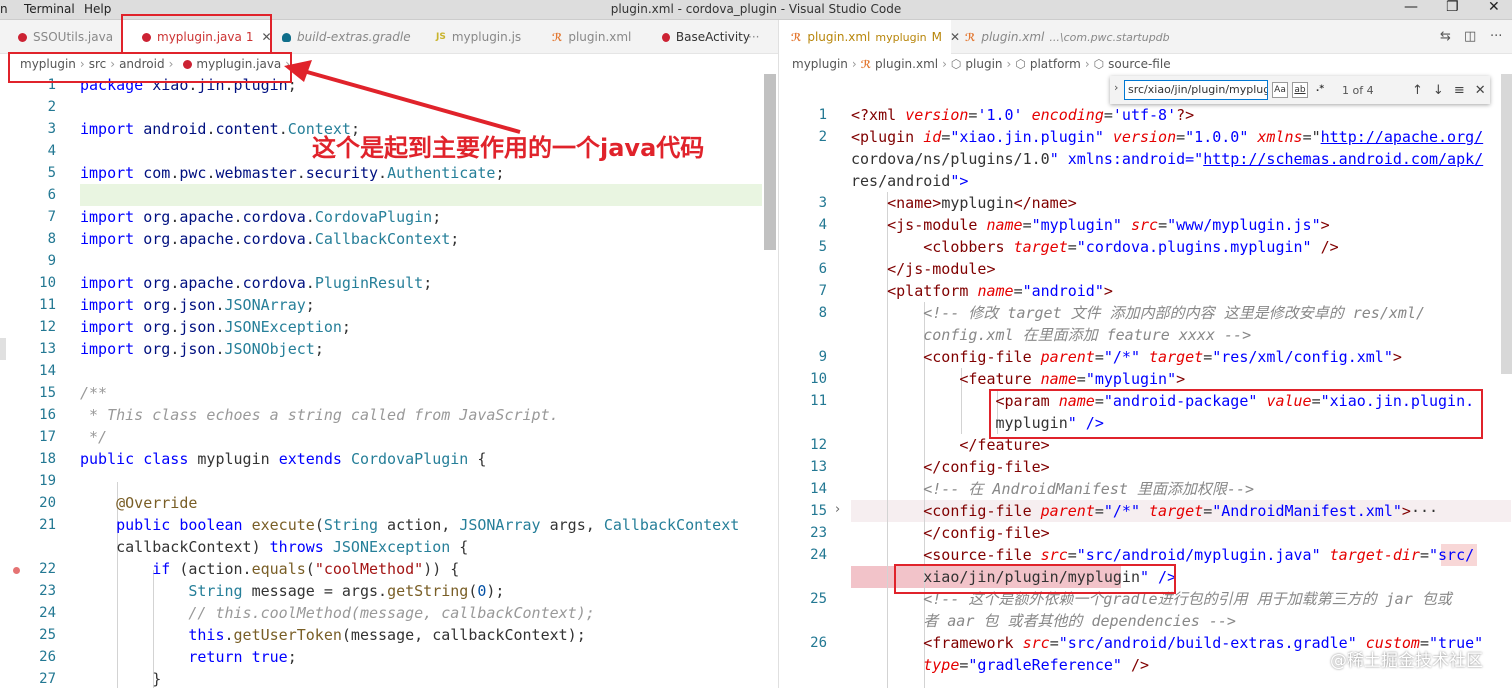 The image size is (1512, 688). What do you see at coordinates (508, 148) in the screenshot?
I see `annotation-text: 这个是起到主要作用的一个java代码` at bounding box center [508, 148].